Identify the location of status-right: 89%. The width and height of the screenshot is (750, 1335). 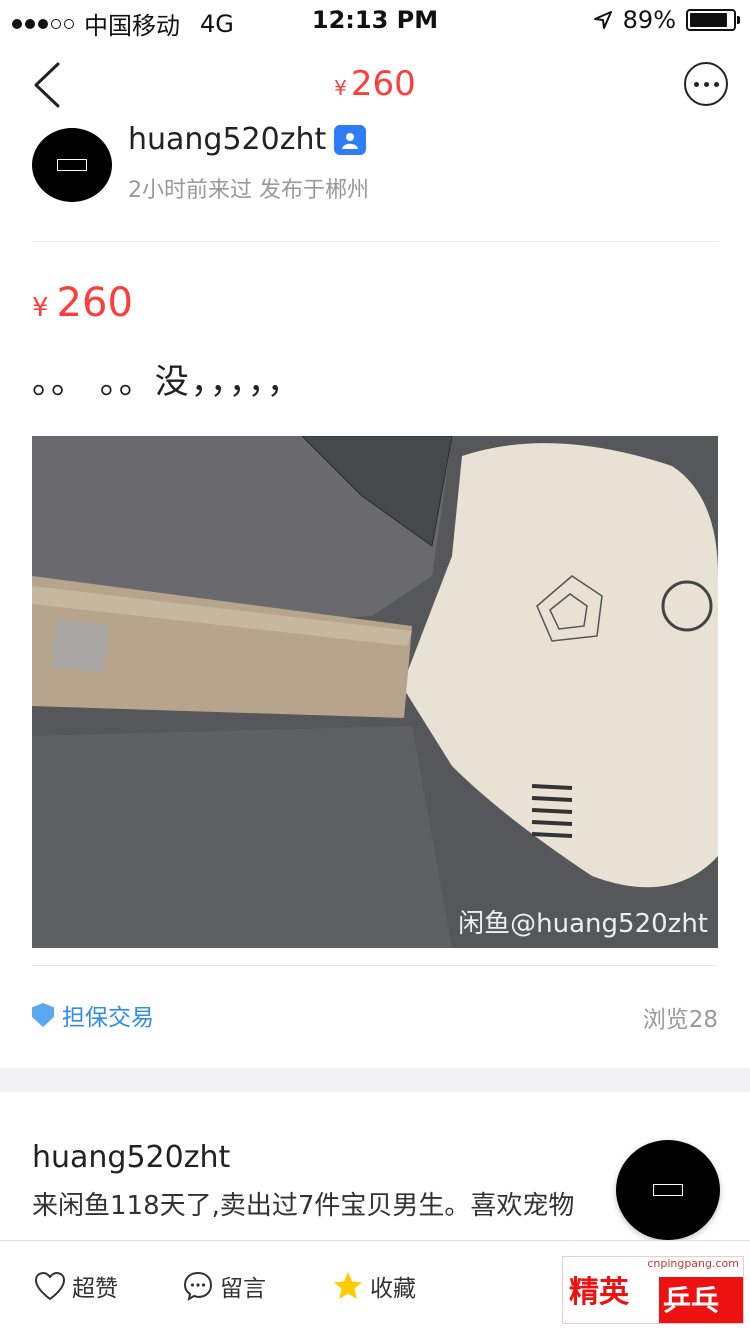
(666, 20).